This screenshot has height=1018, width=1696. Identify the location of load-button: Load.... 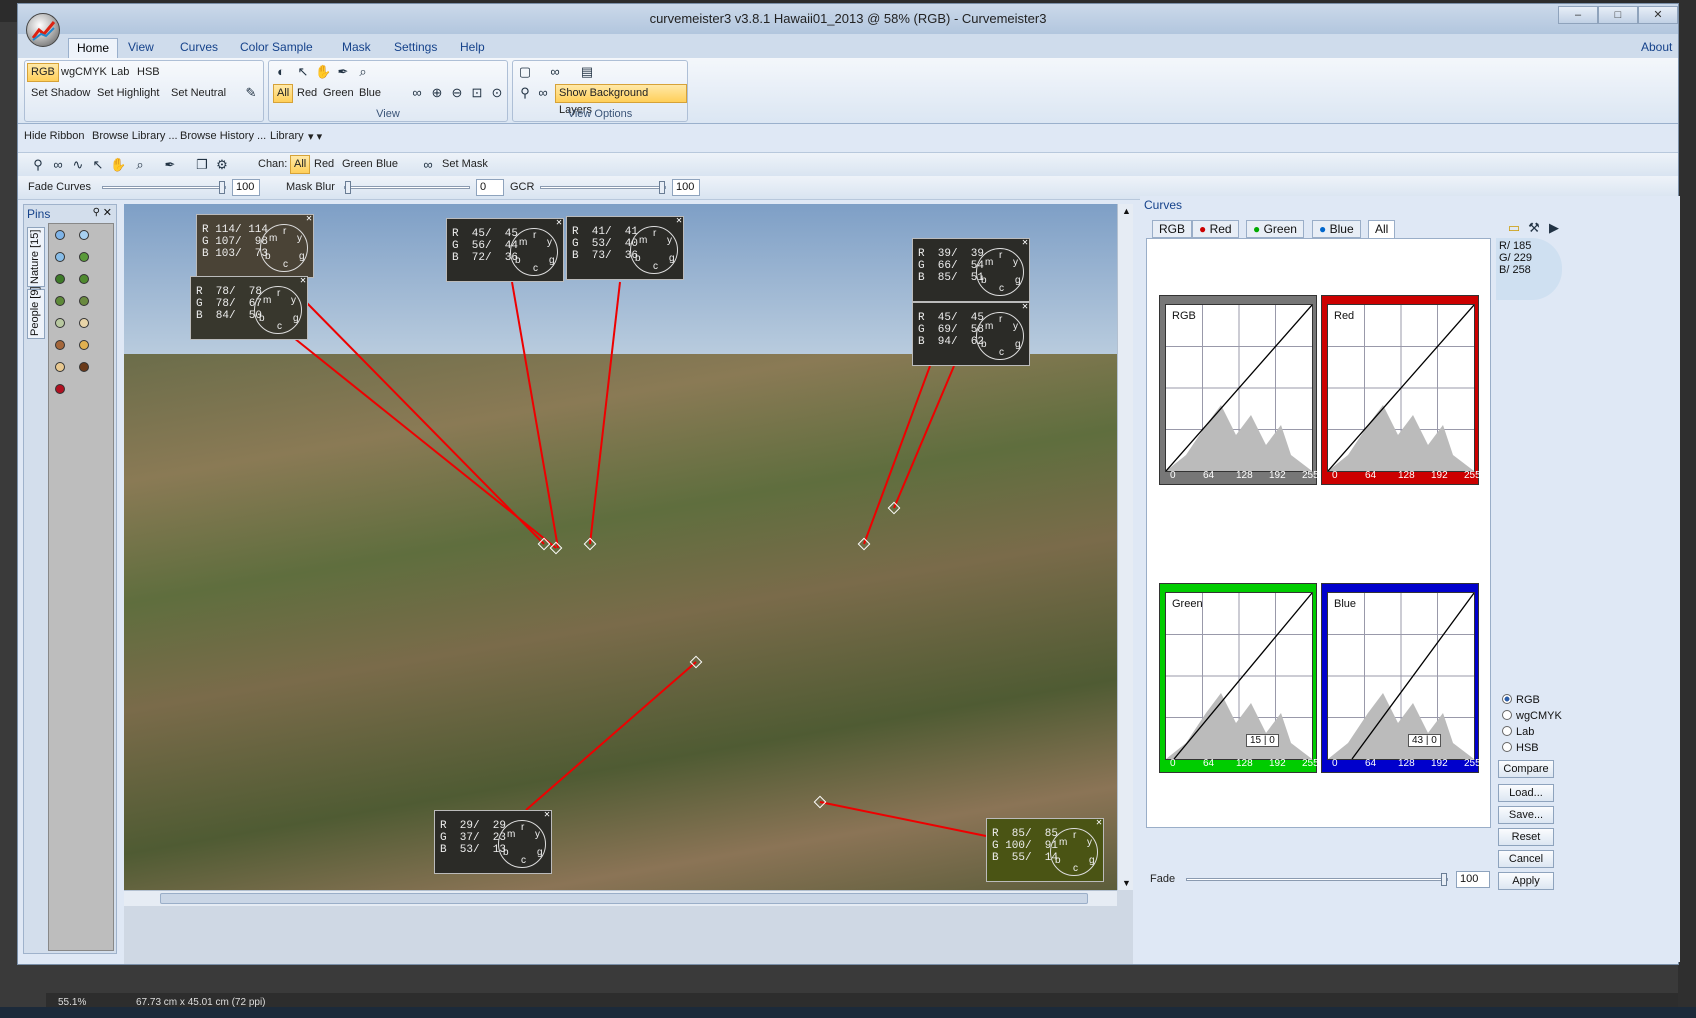
(1526, 793).